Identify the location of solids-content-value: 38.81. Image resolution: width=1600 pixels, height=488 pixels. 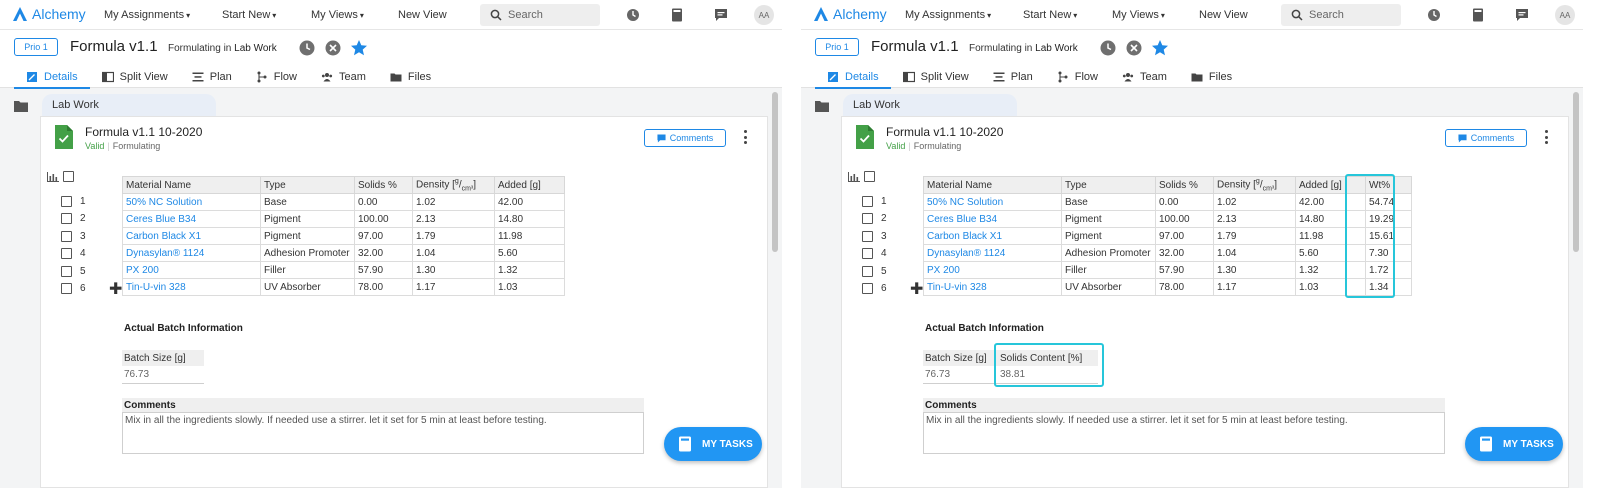
(1048, 375).